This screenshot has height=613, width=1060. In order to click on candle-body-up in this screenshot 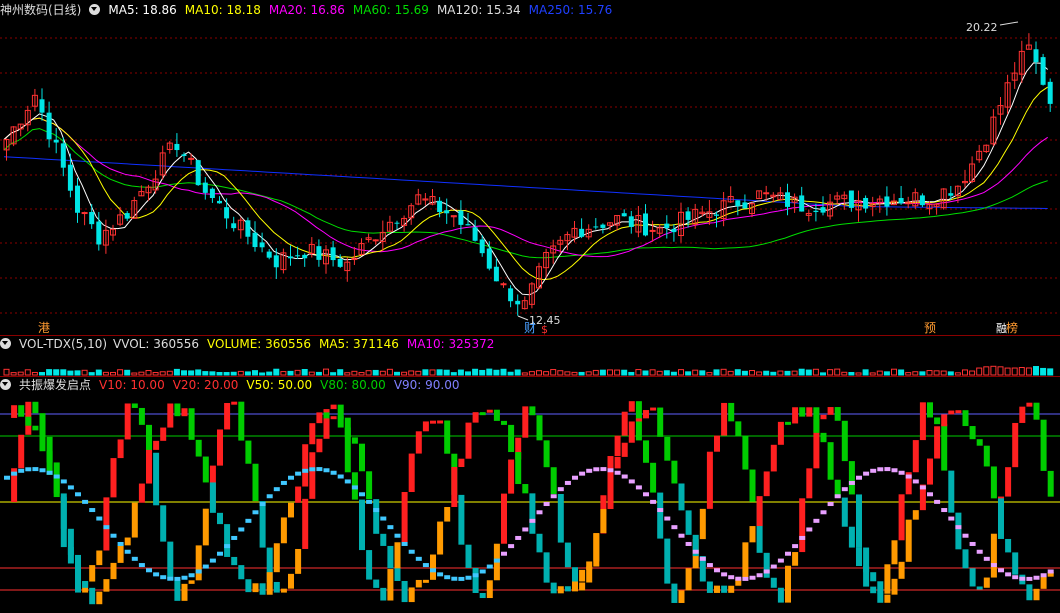, I will do `click(652, 230)`.